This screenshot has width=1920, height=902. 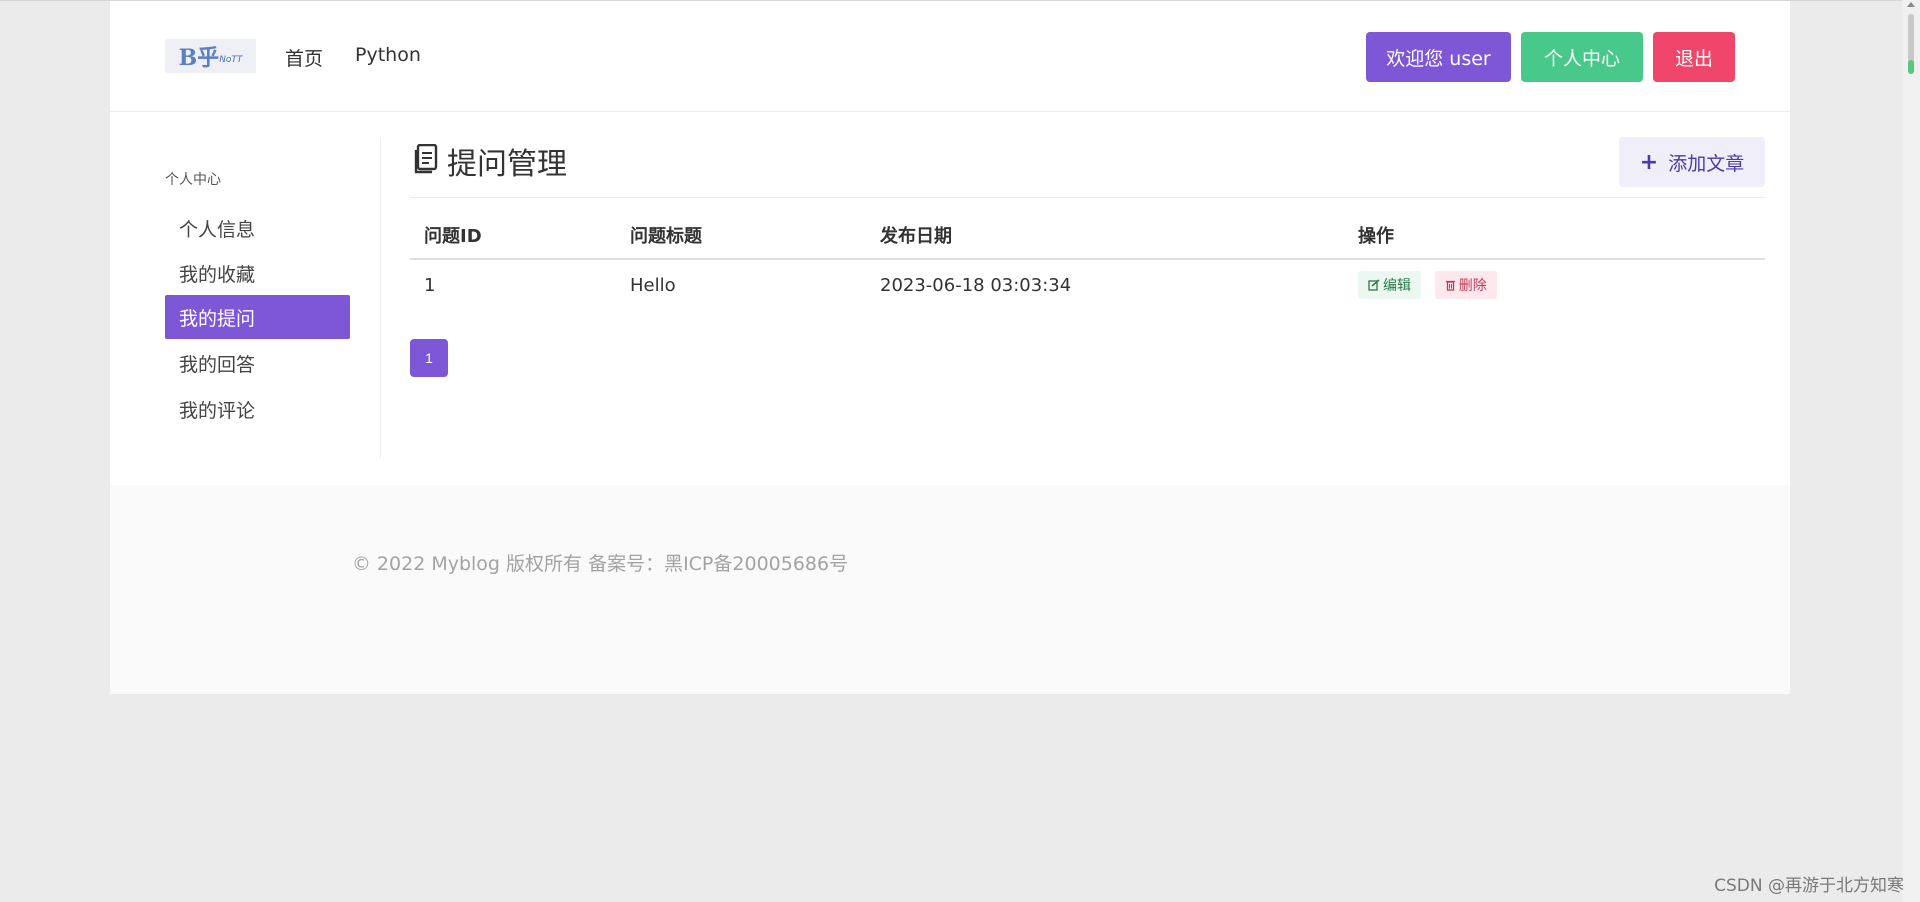 What do you see at coordinates (426, 160) in the screenshot?
I see `document-icon` at bounding box center [426, 160].